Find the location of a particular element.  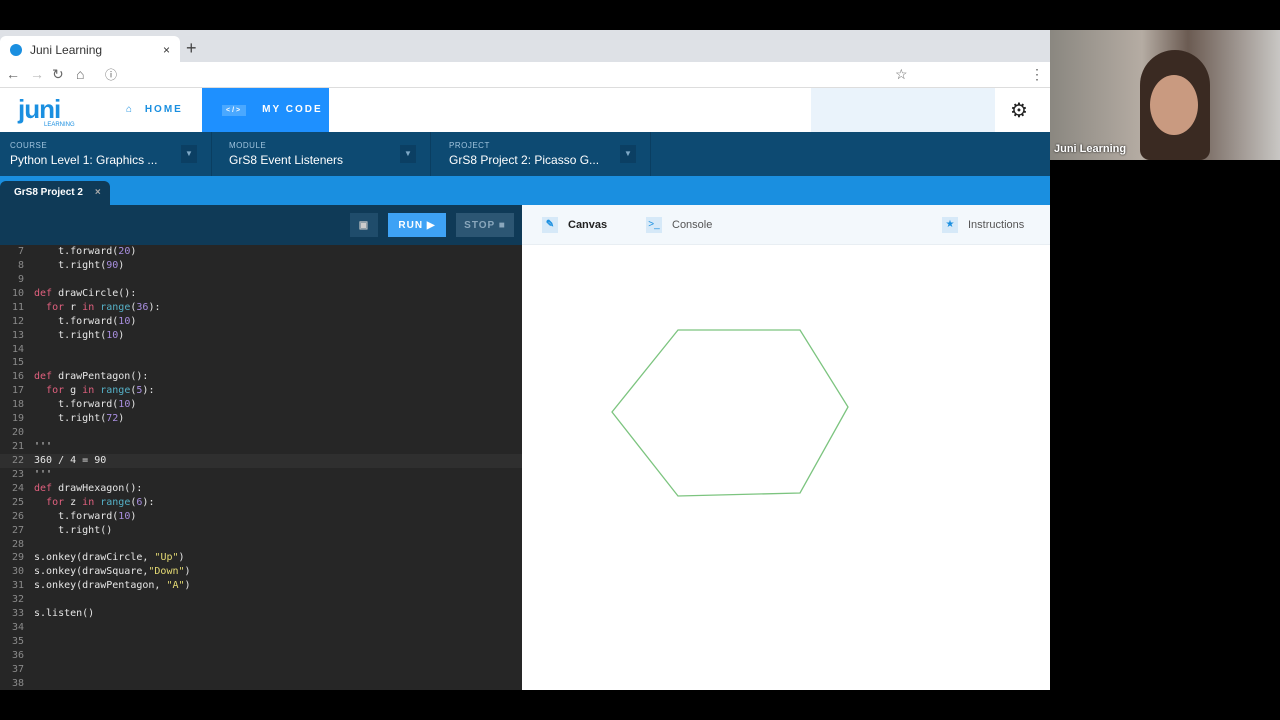

code-line: 31 s.onkey(drawPentagon, "A") is located at coordinates (261, 586).